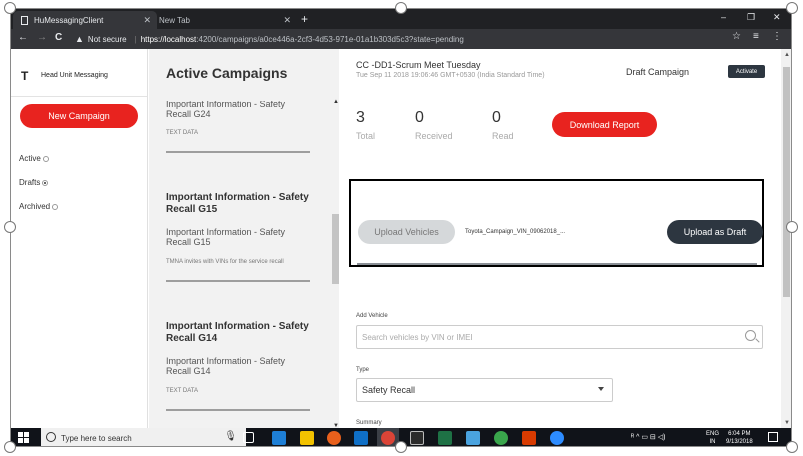  Describe the element at coordinates (307, 438) in the screenshot. I see `file-explorer-icon` at that location.